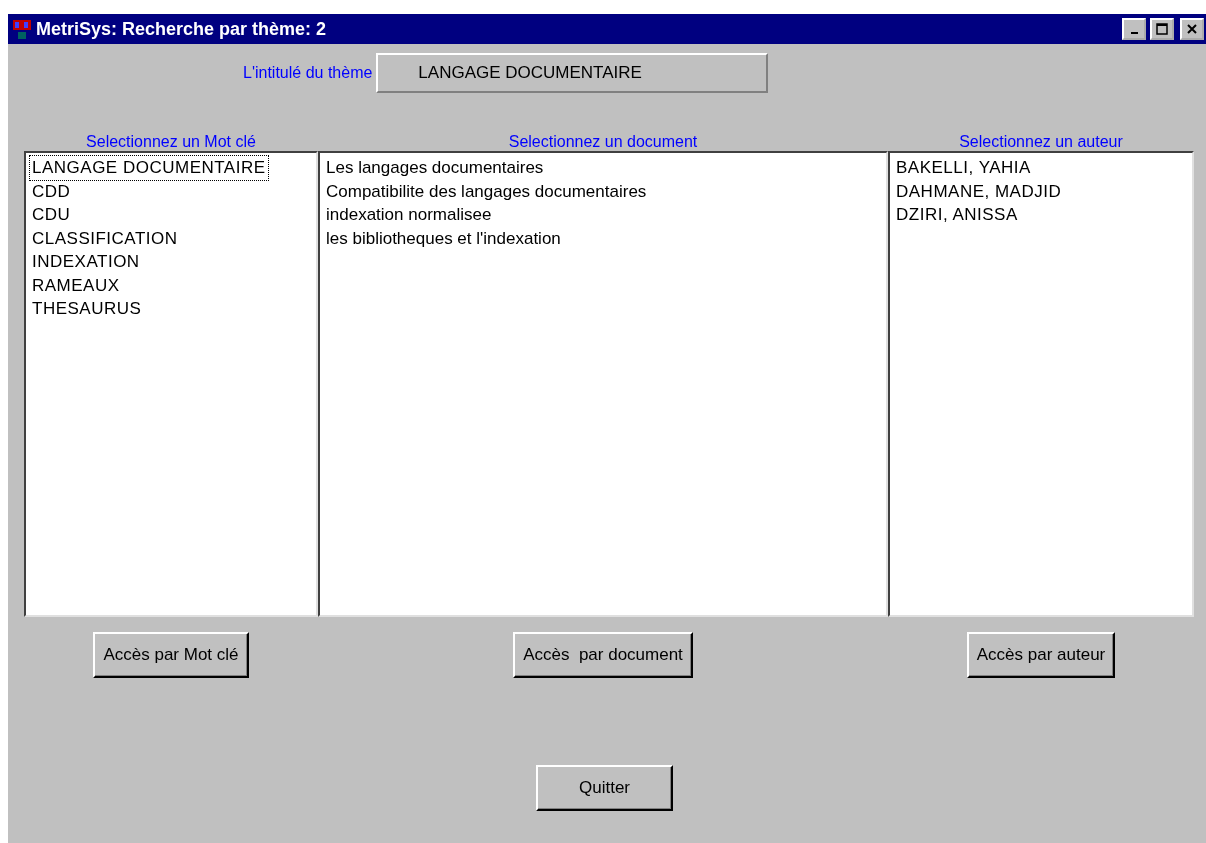  I want to click on access-button: Accès par document, so click(603, 655).